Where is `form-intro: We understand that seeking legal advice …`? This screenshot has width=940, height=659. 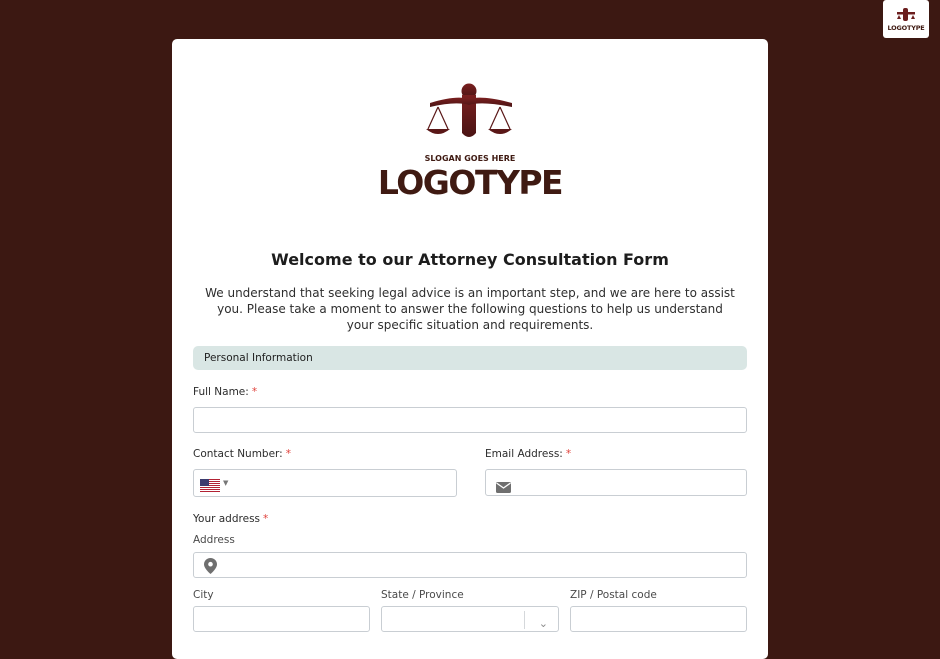 form-intro: We understand that seeking legal advice … is located at coordinates (470, 309).